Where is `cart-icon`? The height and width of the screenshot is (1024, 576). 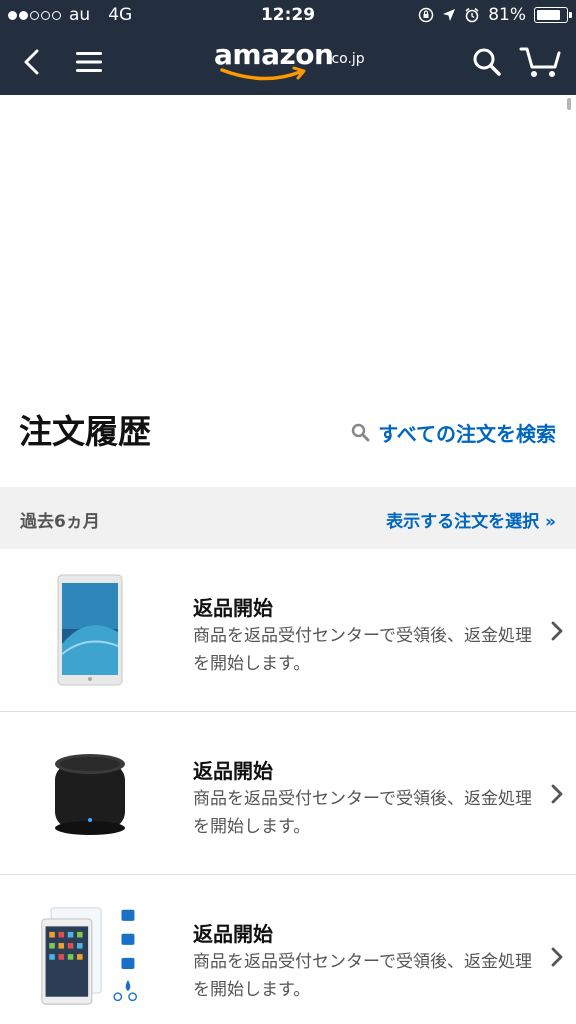
cart-icon is located at coordinates (540, 62).